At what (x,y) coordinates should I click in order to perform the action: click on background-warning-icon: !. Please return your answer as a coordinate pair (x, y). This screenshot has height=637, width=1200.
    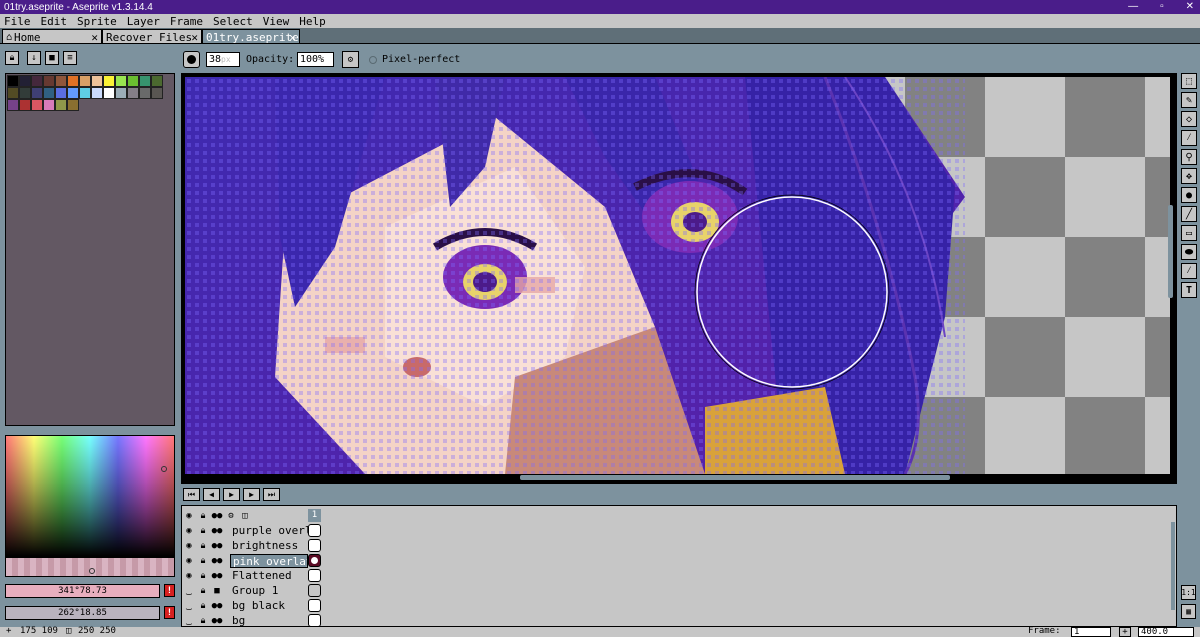
    Looking at the image, I should click on (169, 612).